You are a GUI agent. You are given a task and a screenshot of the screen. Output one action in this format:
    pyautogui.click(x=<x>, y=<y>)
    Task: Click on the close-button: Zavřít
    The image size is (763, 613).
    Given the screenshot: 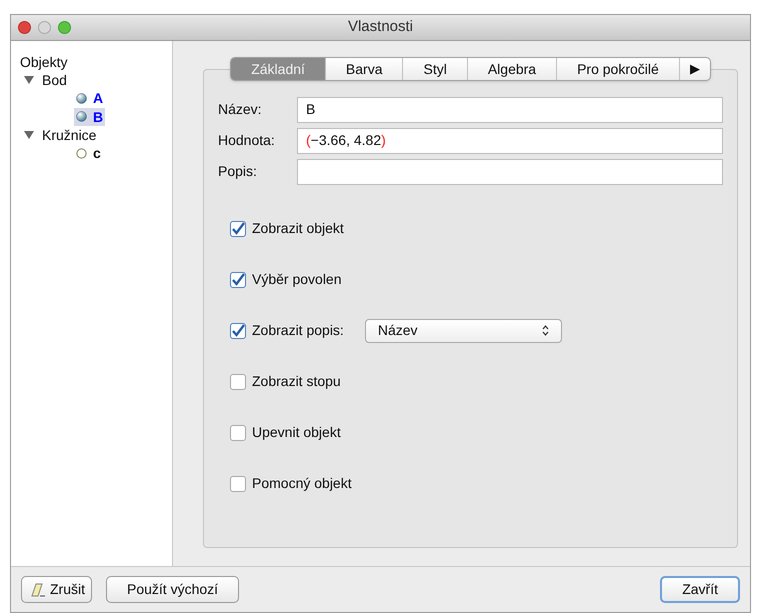 What is the action you would take?
    pyautogui.click(x=700, y=589)
    